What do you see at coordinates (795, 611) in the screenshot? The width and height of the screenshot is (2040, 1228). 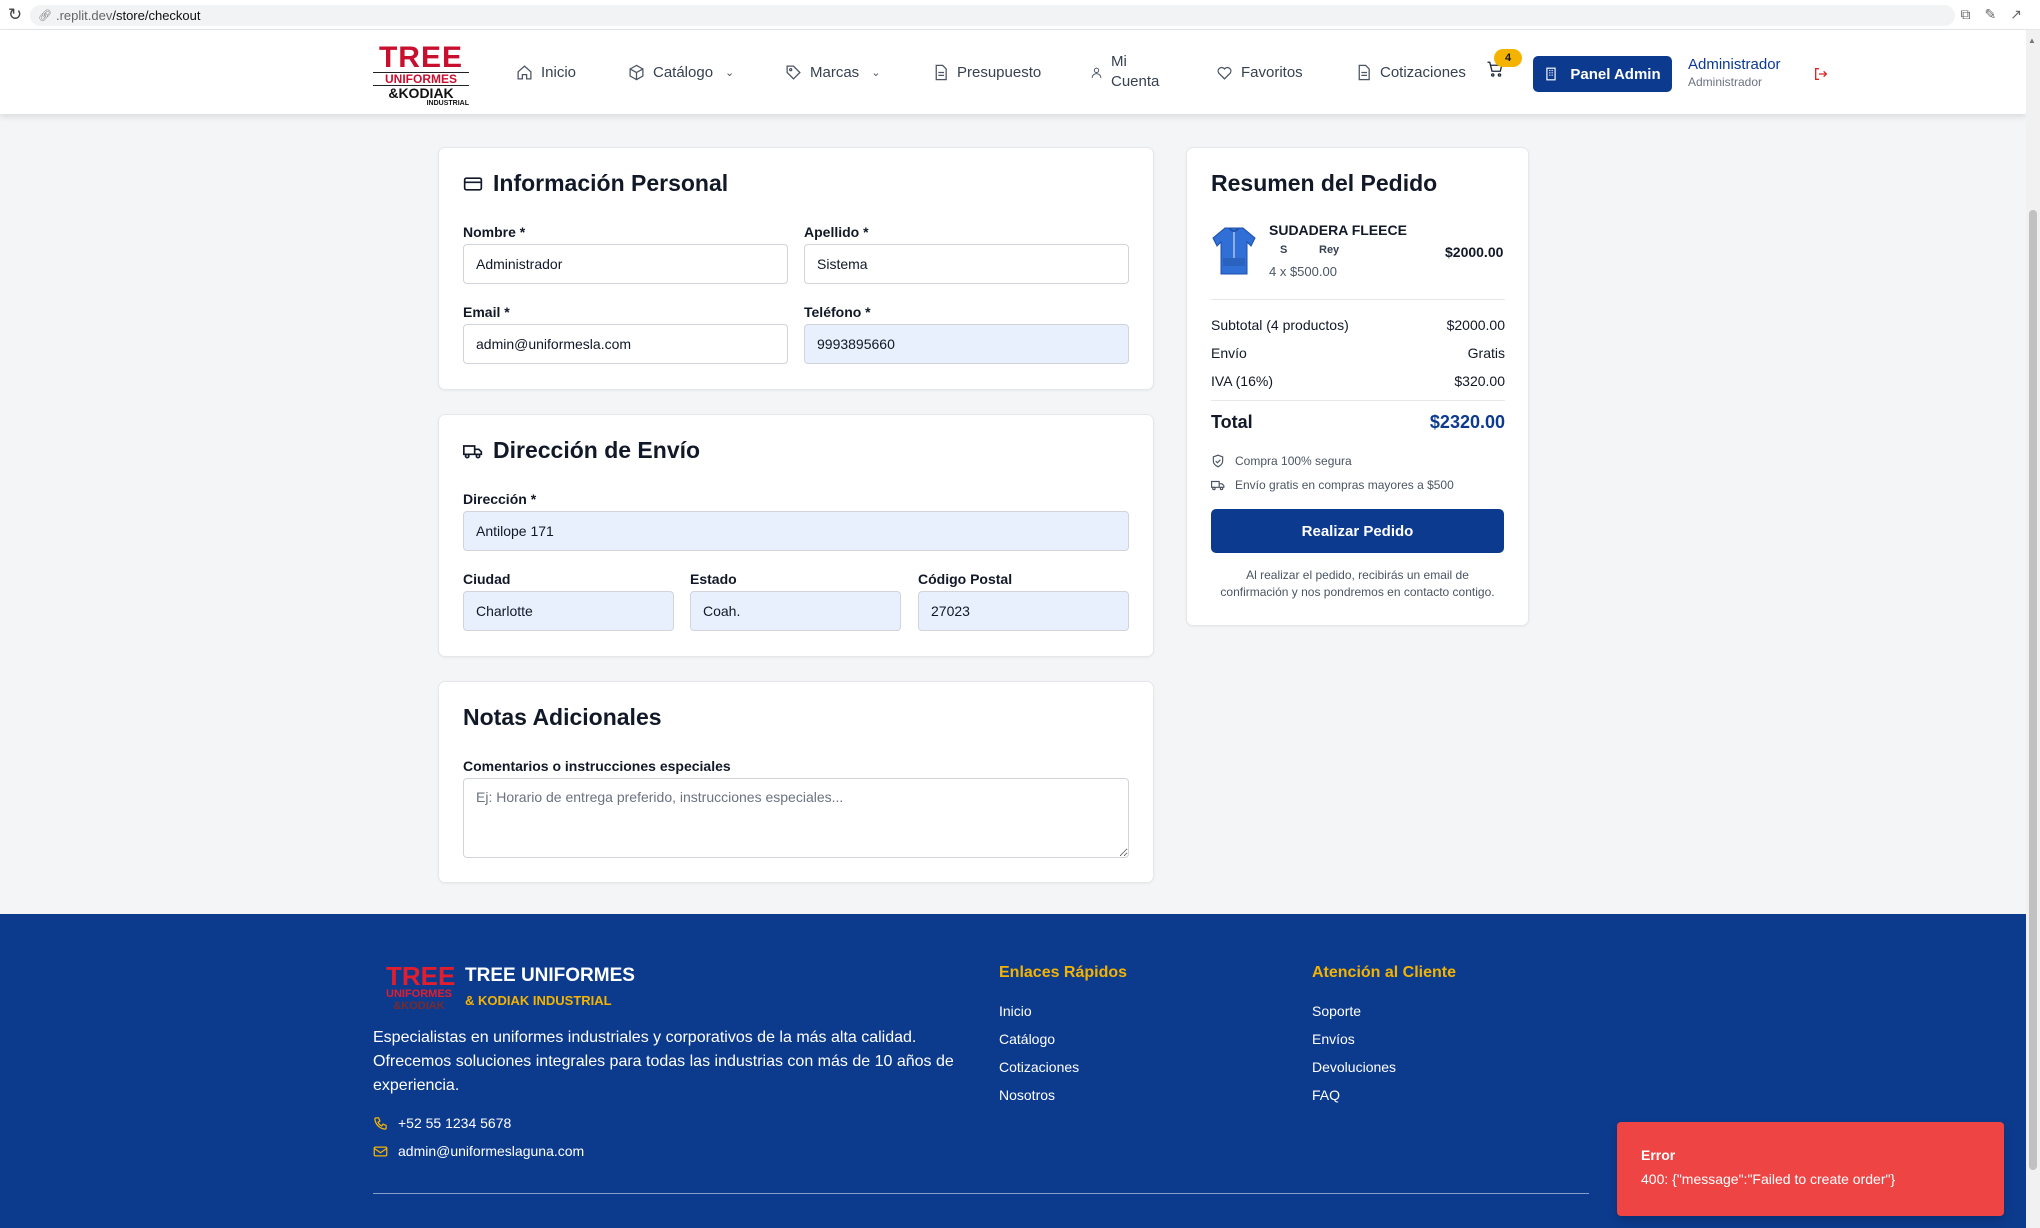 I see `estado-field` at bounding box center [795, 611].